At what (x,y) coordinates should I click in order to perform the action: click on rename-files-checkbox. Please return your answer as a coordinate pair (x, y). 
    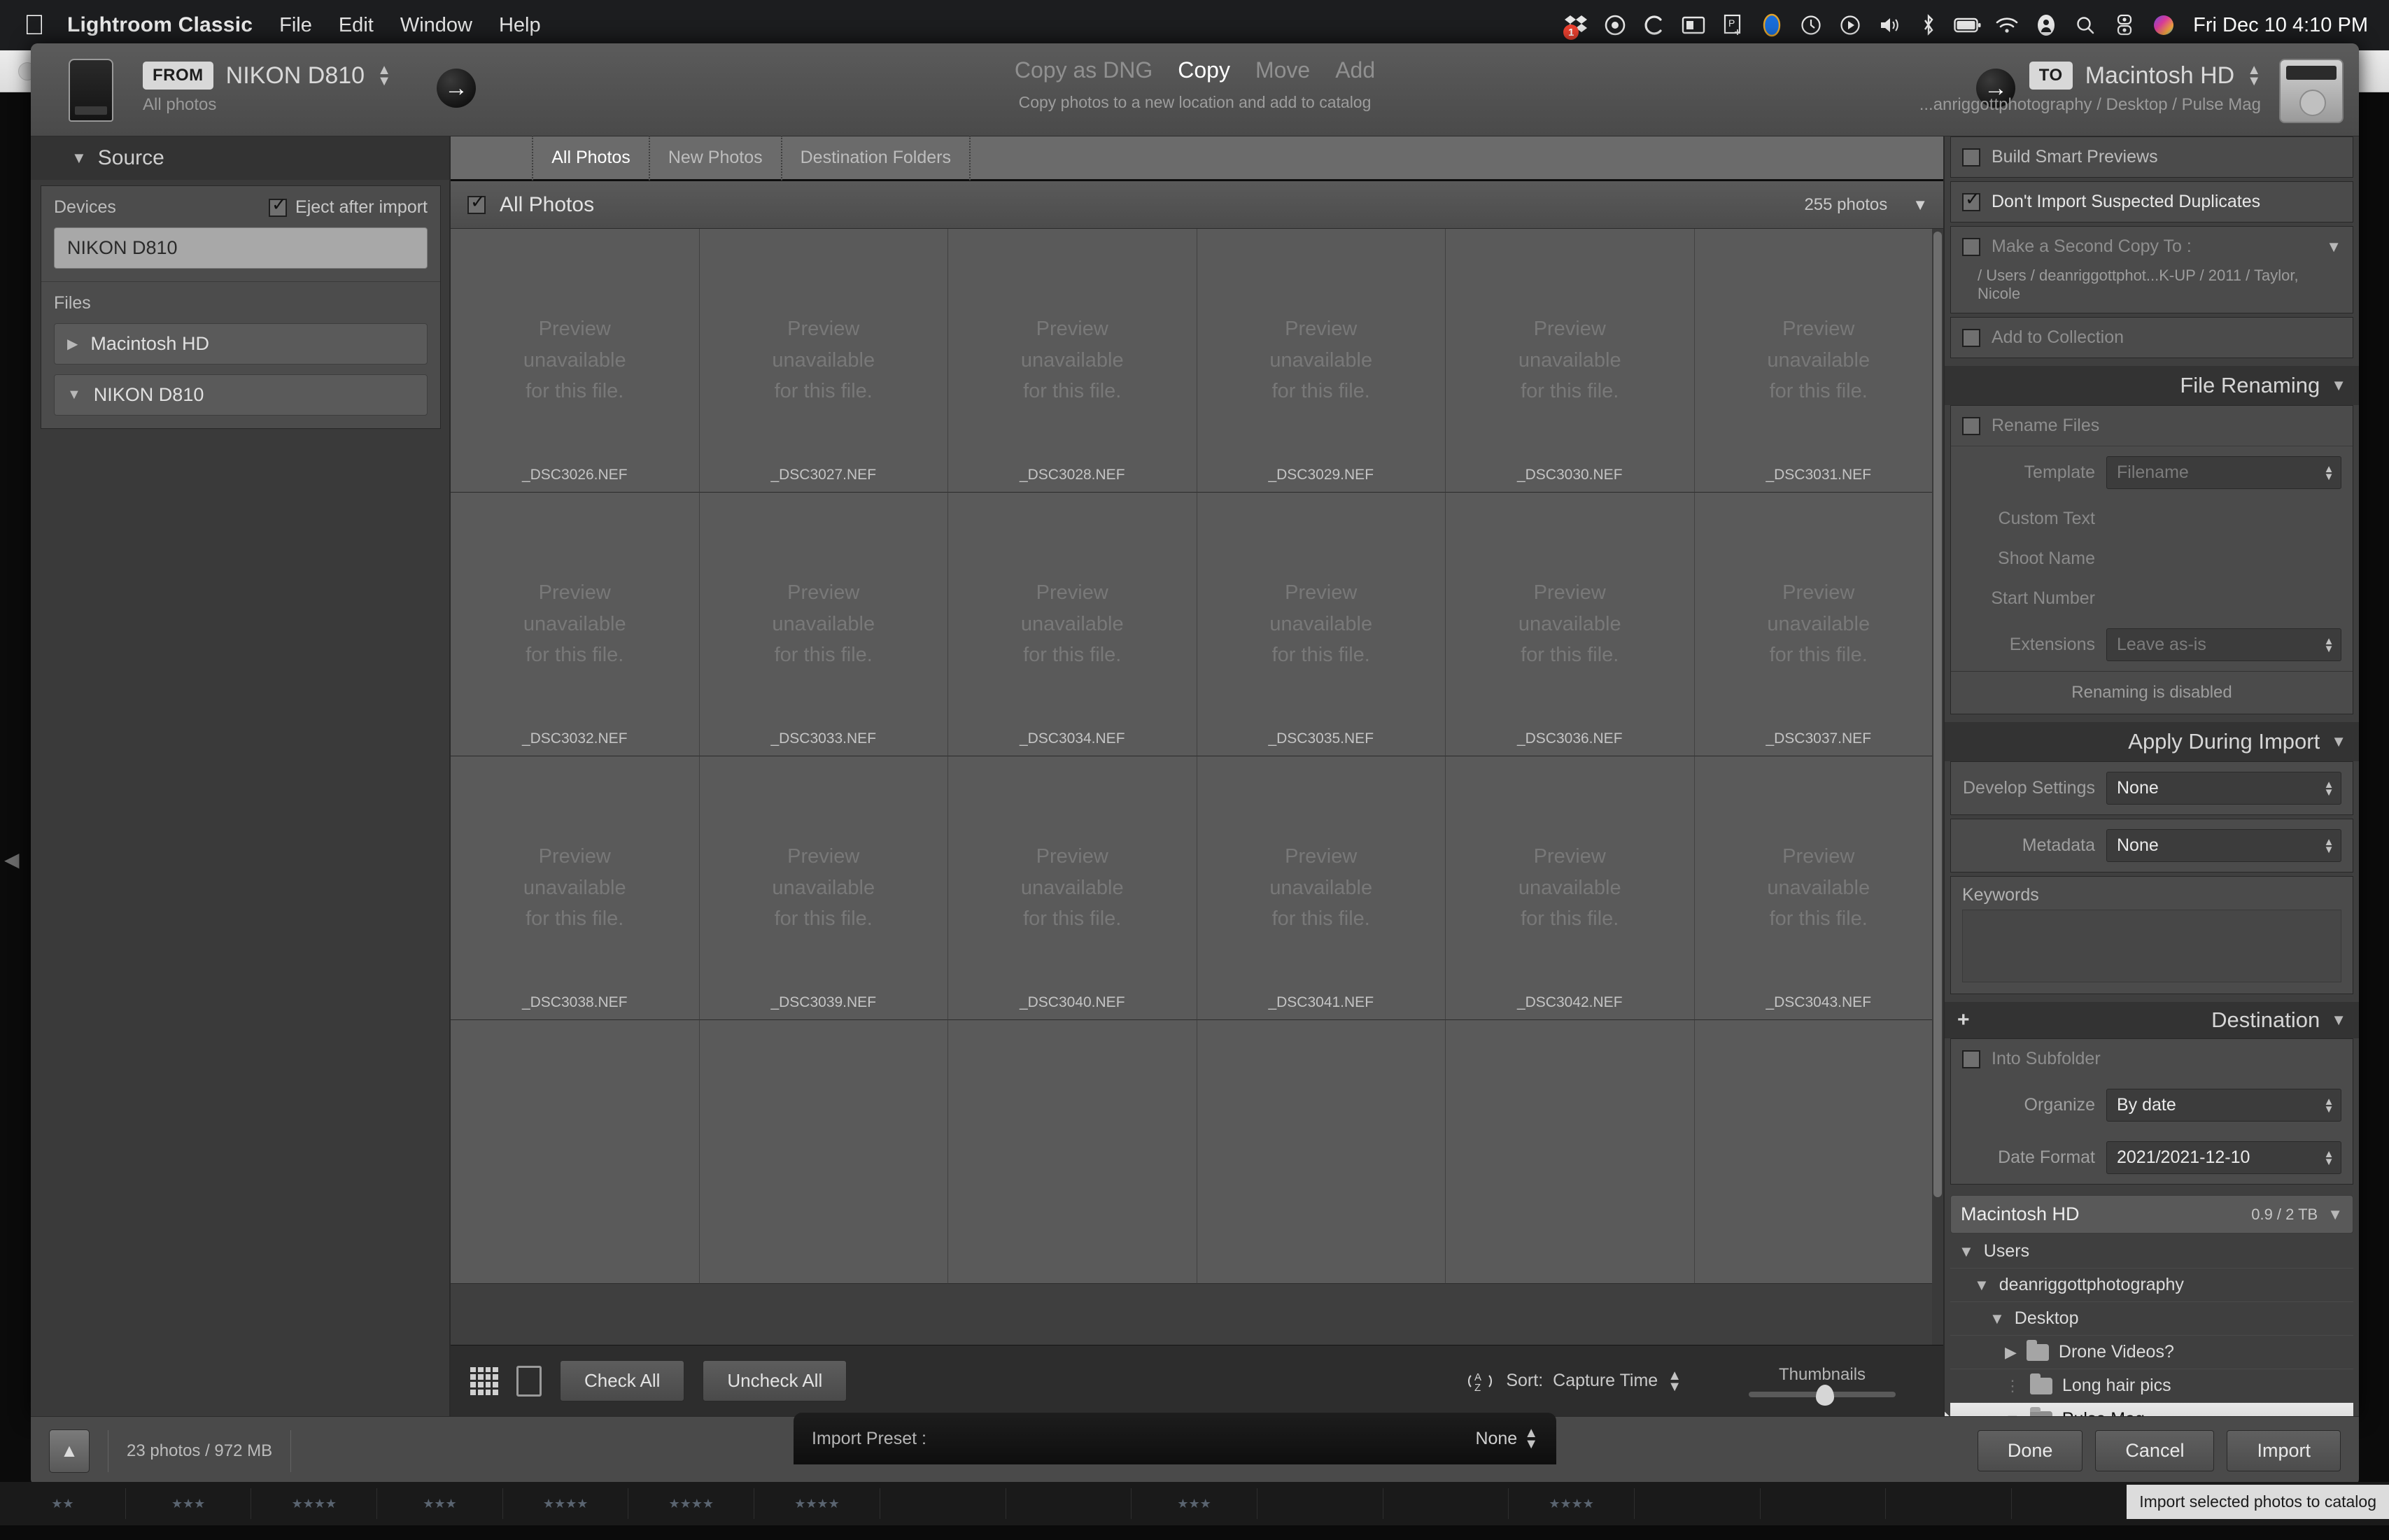
    Looking at the image, I should click on (1971, 425).